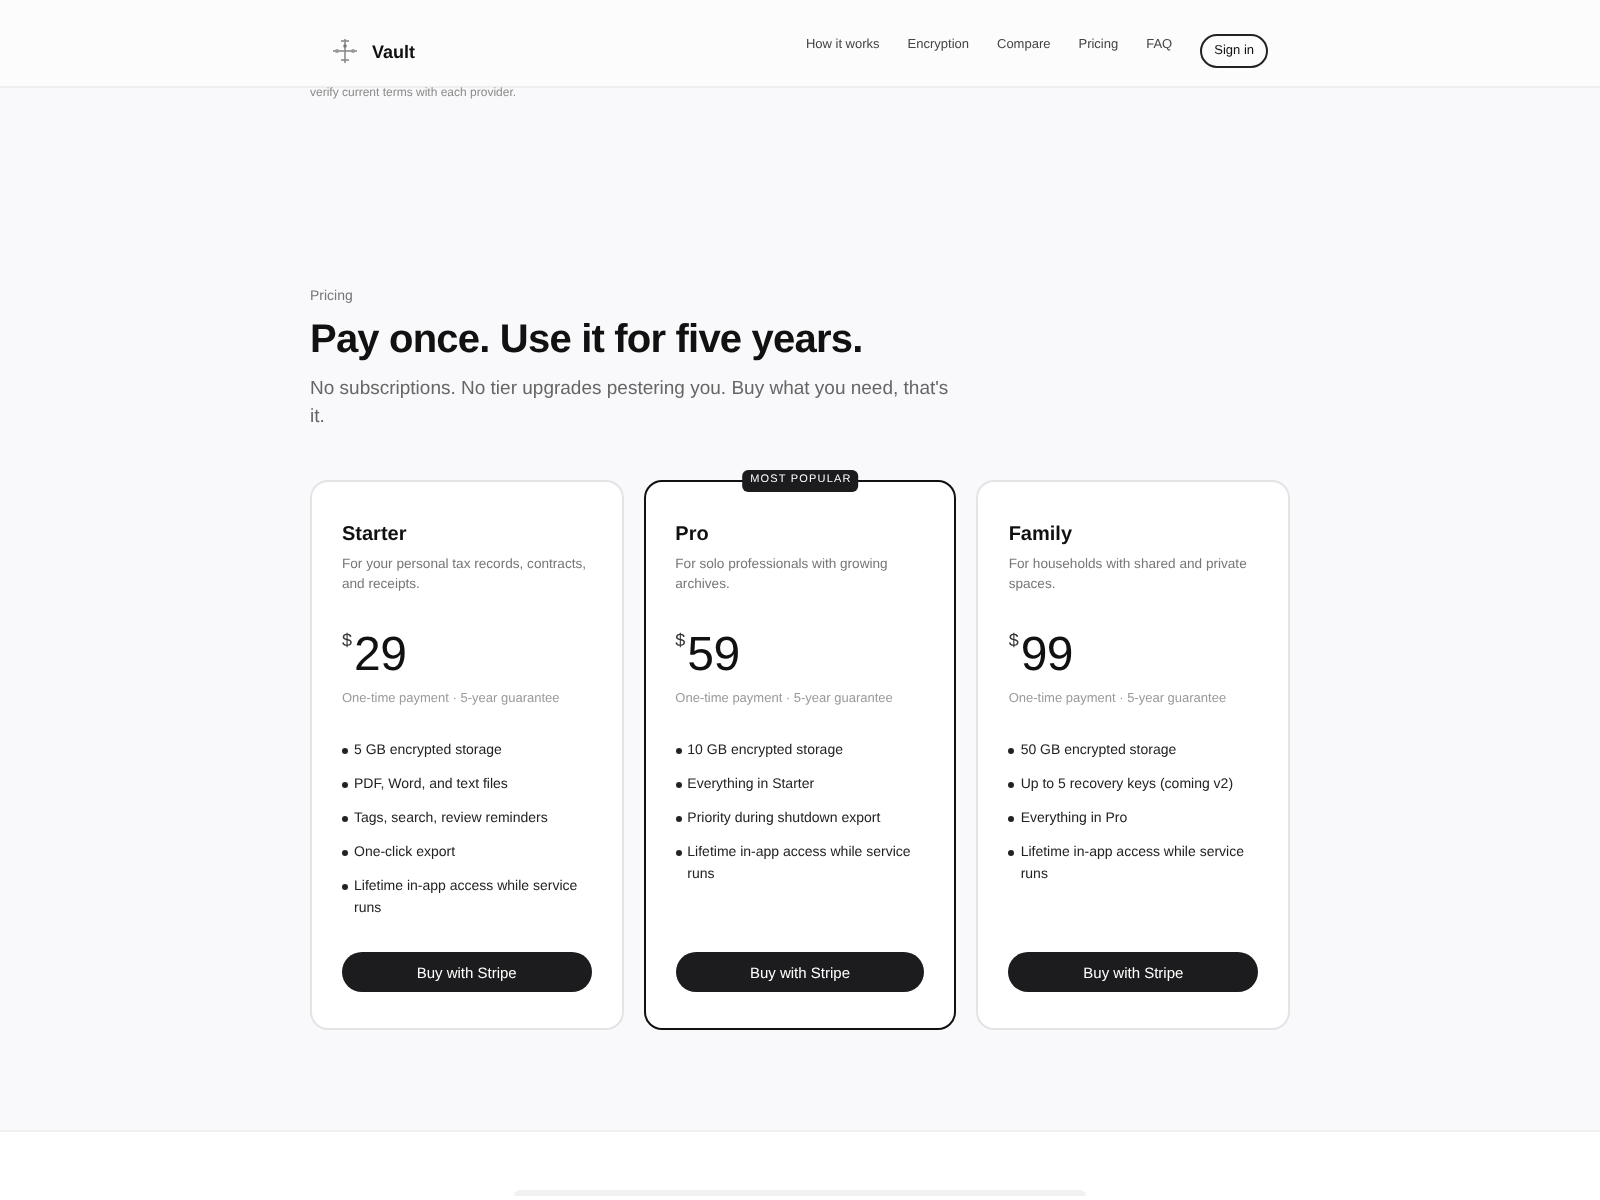 This screenshot has width=1600, height=1200. I want to click on plan-name: Pro, so click(693, 536).